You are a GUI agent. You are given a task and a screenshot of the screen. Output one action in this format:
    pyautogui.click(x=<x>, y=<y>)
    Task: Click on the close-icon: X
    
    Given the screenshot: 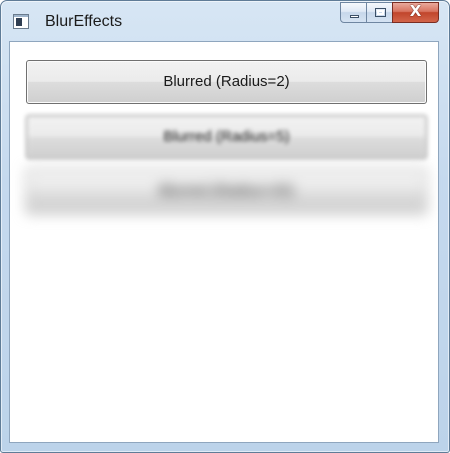 What is the action you would take?
    pyautogui.click(x=415, y=11)
    